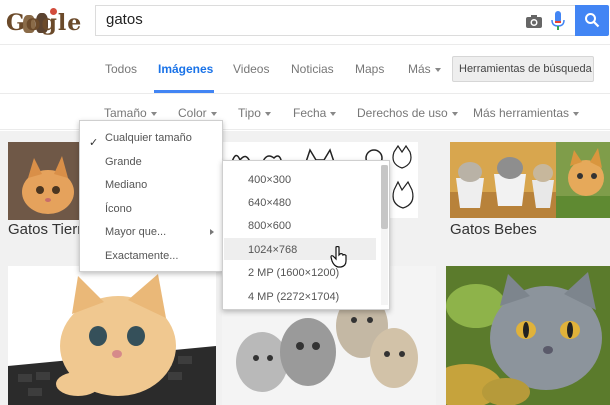 Image resolution: width=610 pixels, height=405 pixels. I want to click on kitten-thumbnail, so click(44, 181).